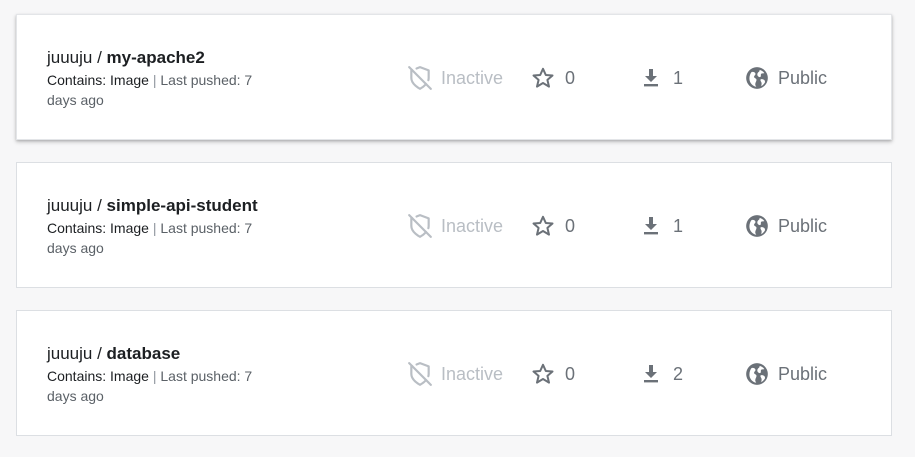 Image resolution: width=915 pixels, height=457 pixels. I want to click on repository-title: juuuju / database, so click(177, 354).